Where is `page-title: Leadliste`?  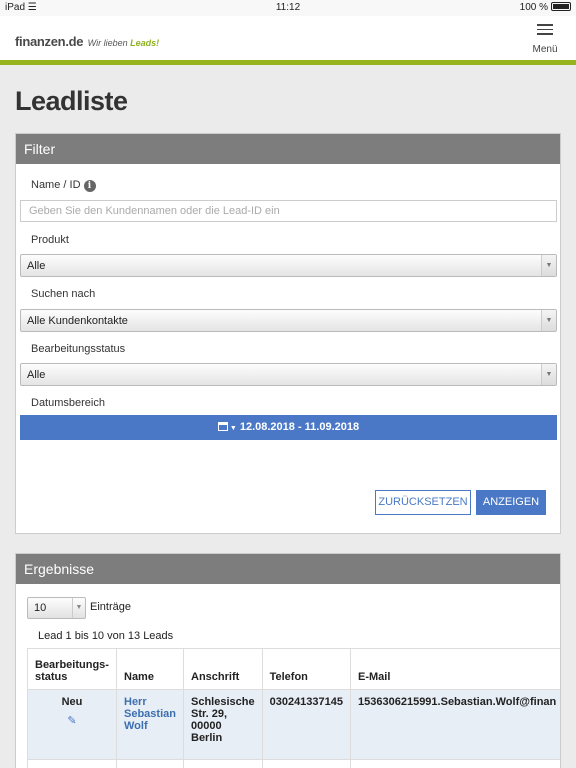 page-title: Leadliste is located at coordinates (71, 101).